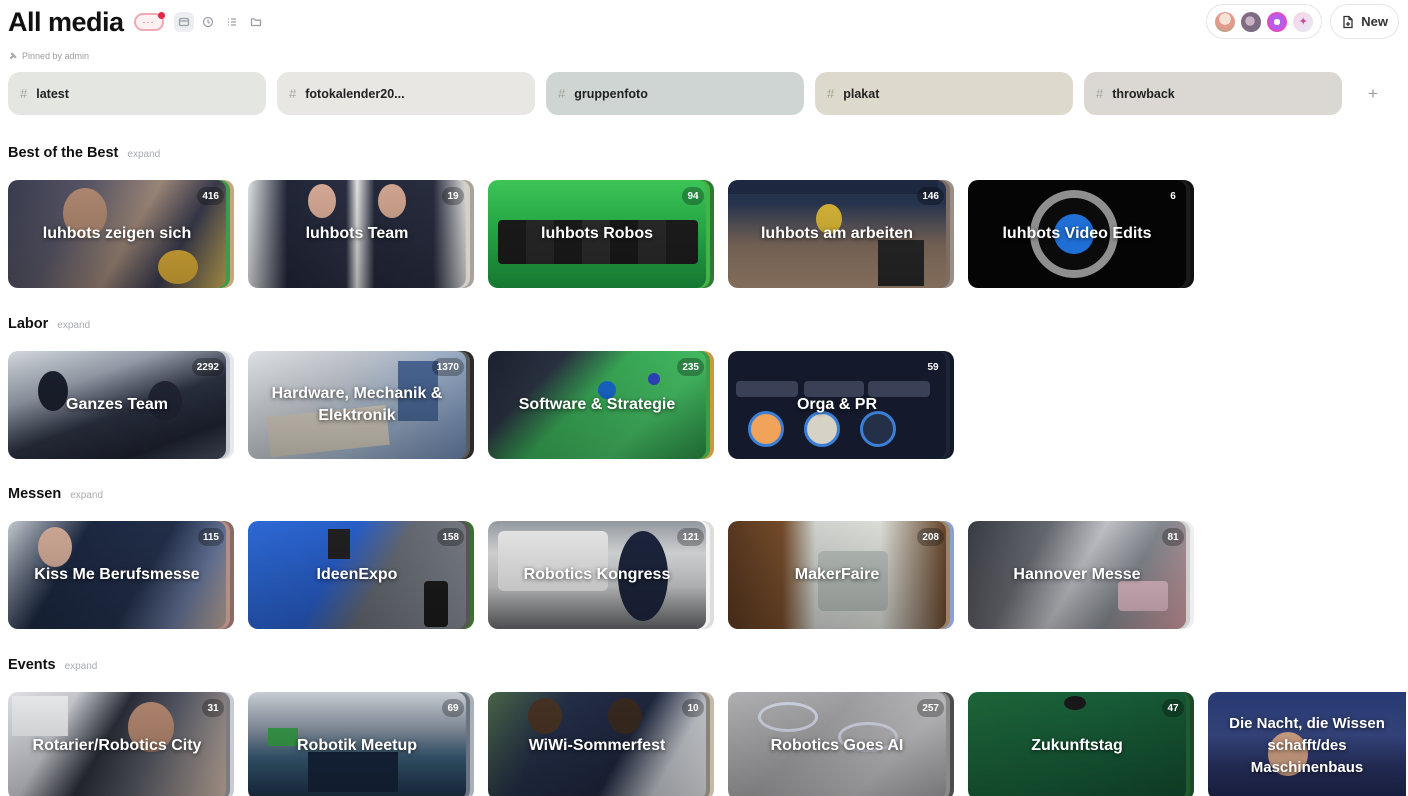 The height and width of the screenshot is (796, 1408). What do you see at coordinates (207, 367) in the screenshot?
I see `item-count: 2292` at bounding box center [207, 367].